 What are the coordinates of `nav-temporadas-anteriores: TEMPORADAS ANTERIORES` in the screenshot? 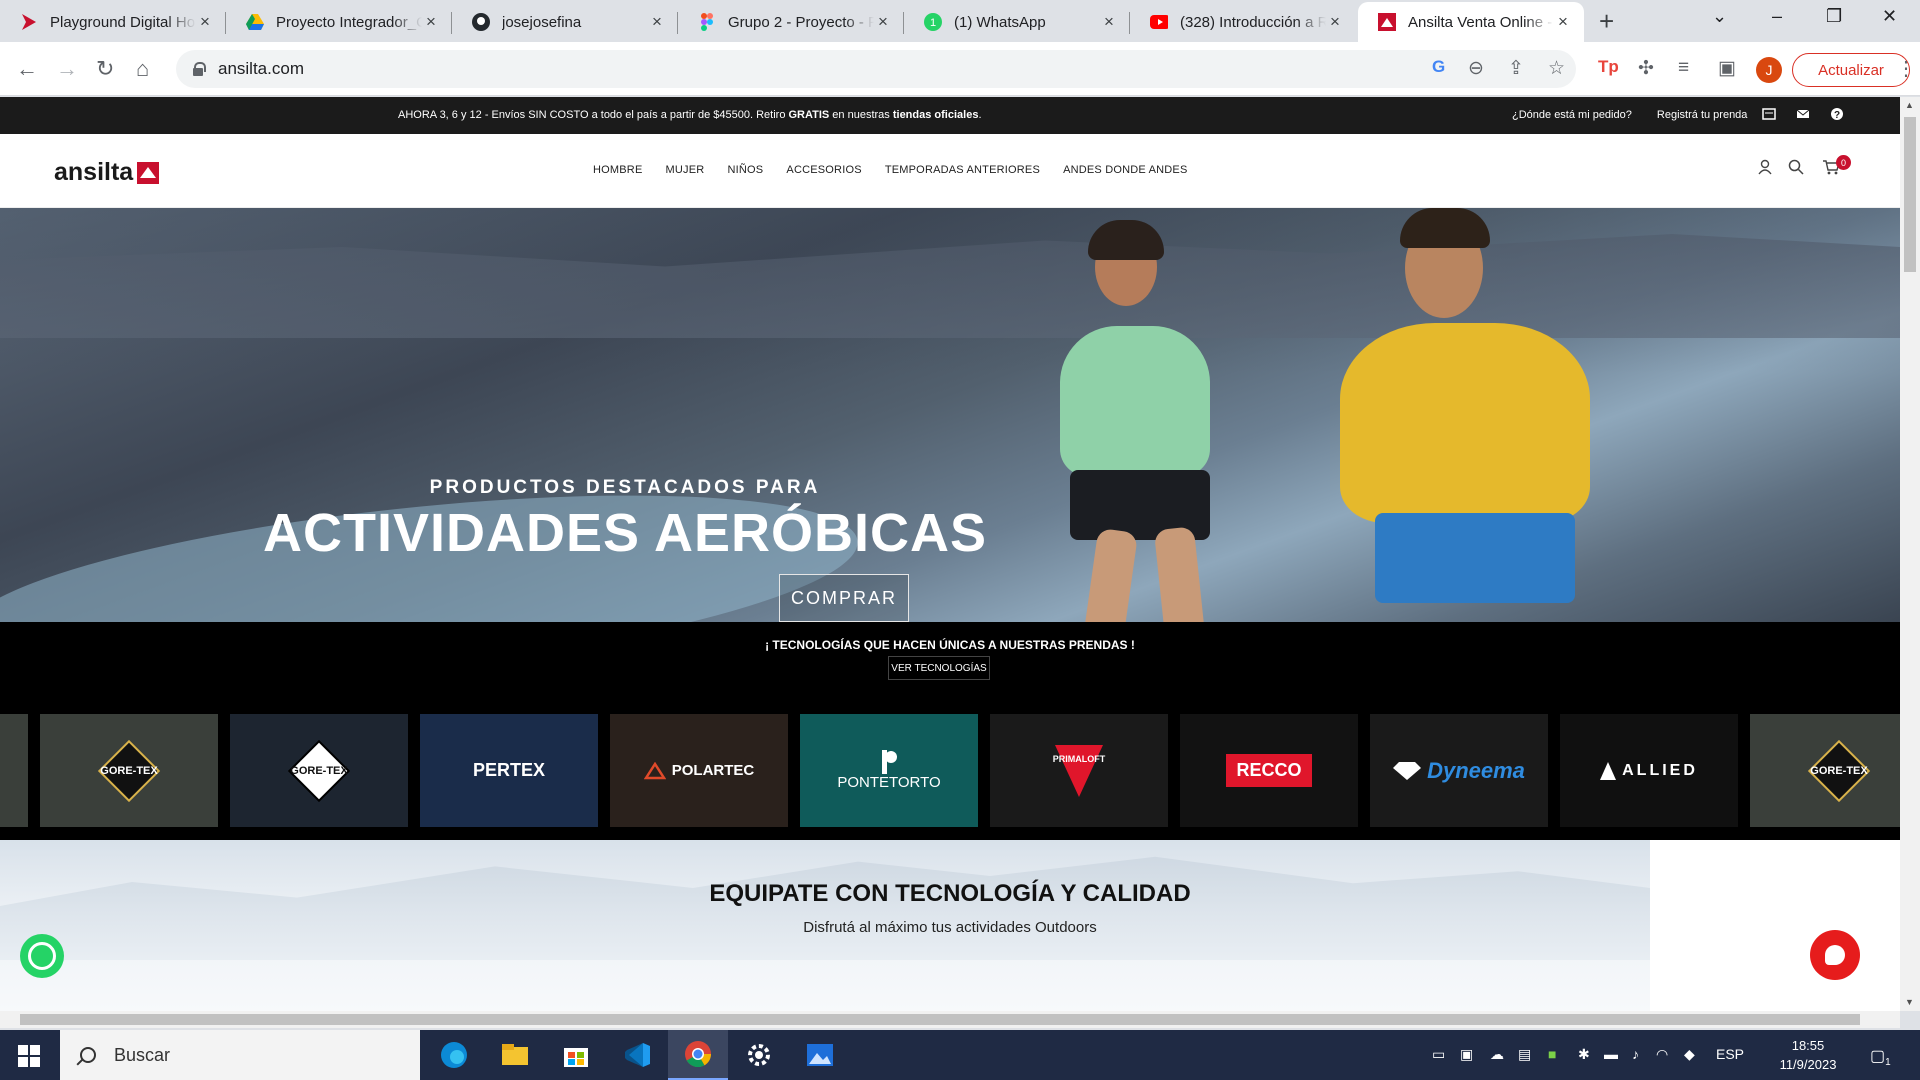 It's located at (962, 170).